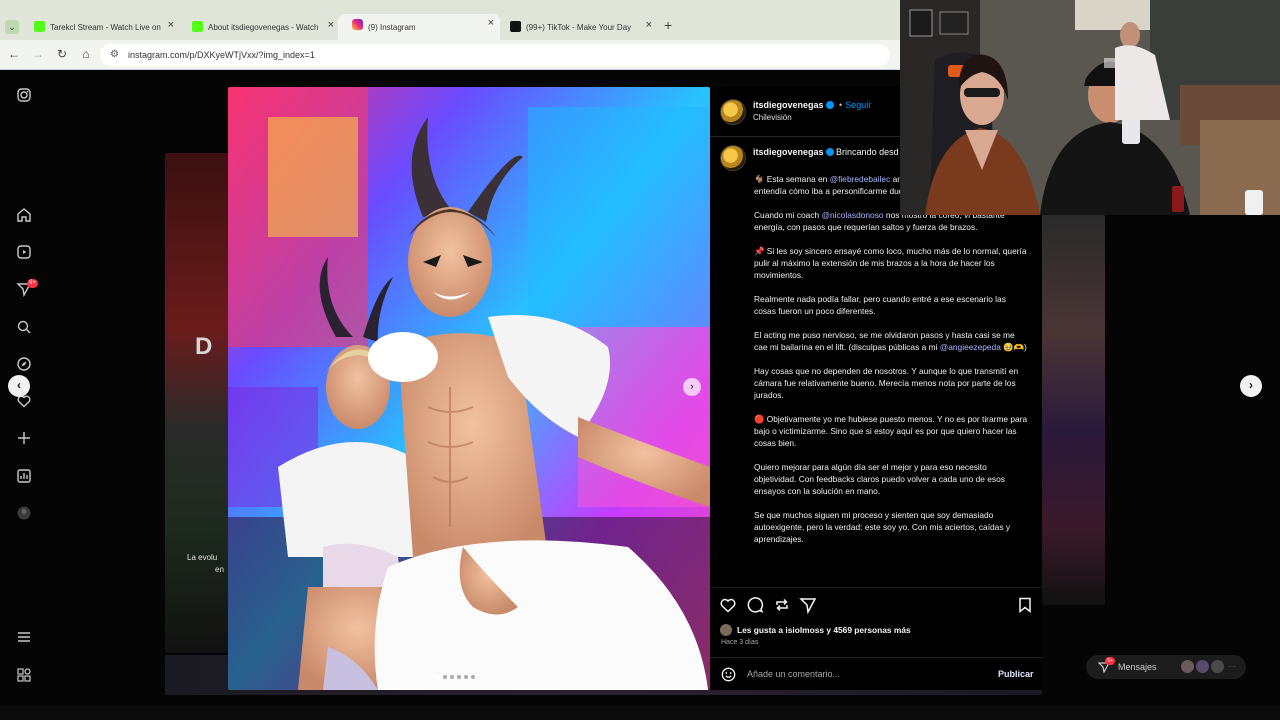  I want to click on save-bookmark-icon, so click(1025, 605).